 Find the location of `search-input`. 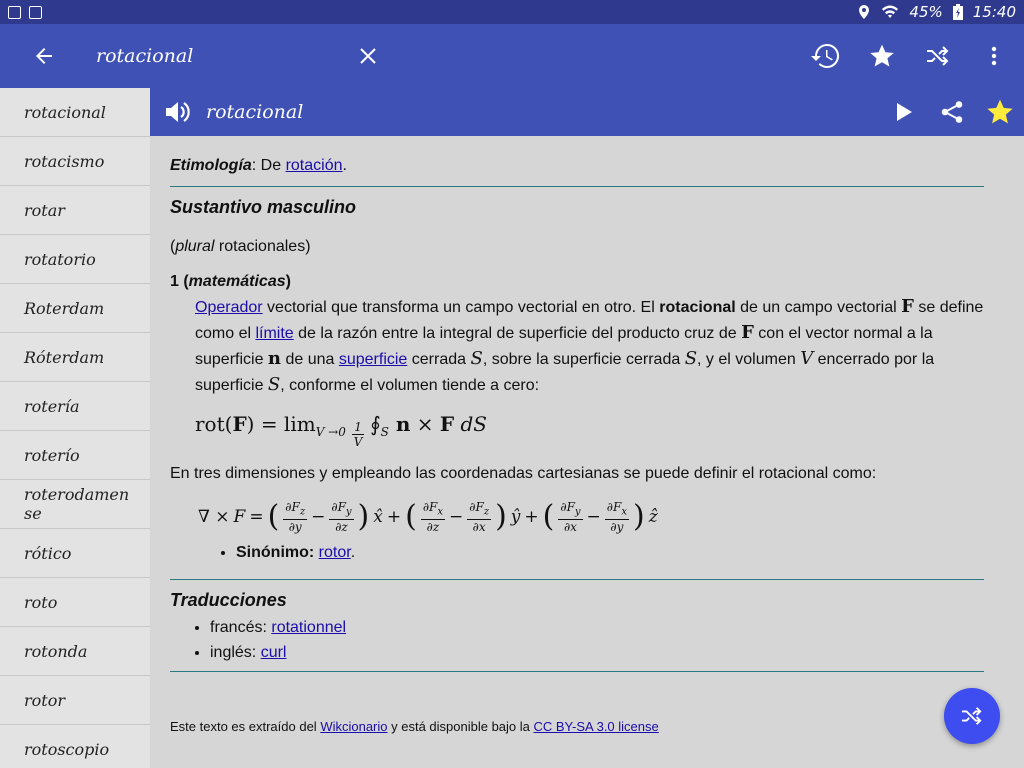

search-input is located at coordinates (216, 56).